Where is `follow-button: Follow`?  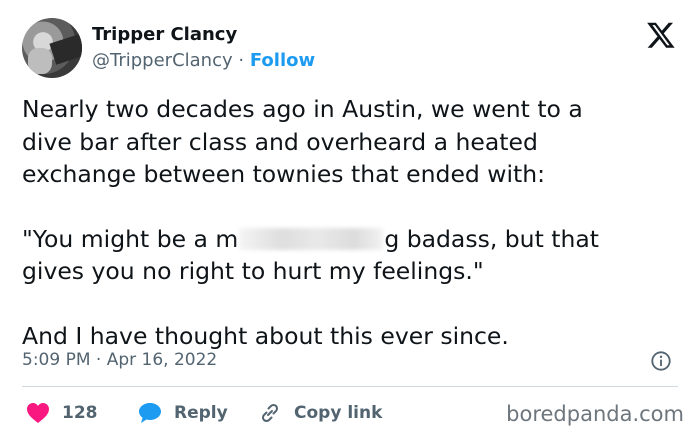
follow-button: Follow is located at coordinates (282, 60).